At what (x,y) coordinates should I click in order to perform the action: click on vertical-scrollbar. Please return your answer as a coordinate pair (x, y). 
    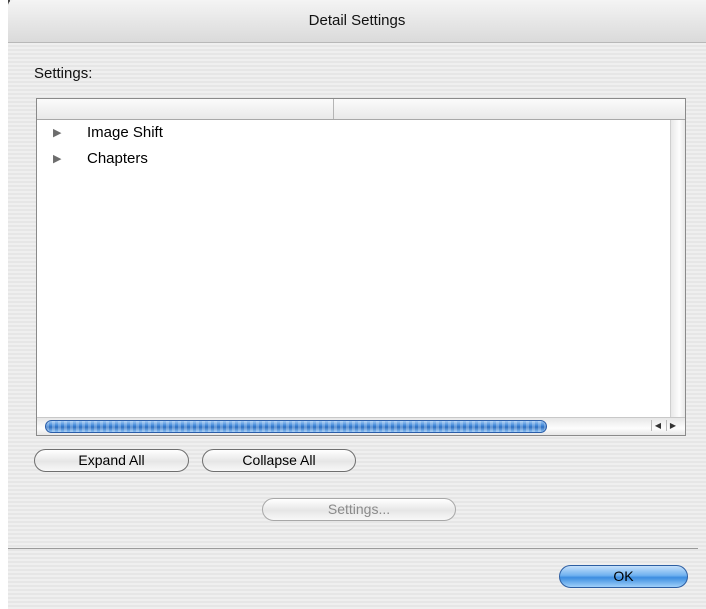
    Looking at the image, I should click on (677, 269).